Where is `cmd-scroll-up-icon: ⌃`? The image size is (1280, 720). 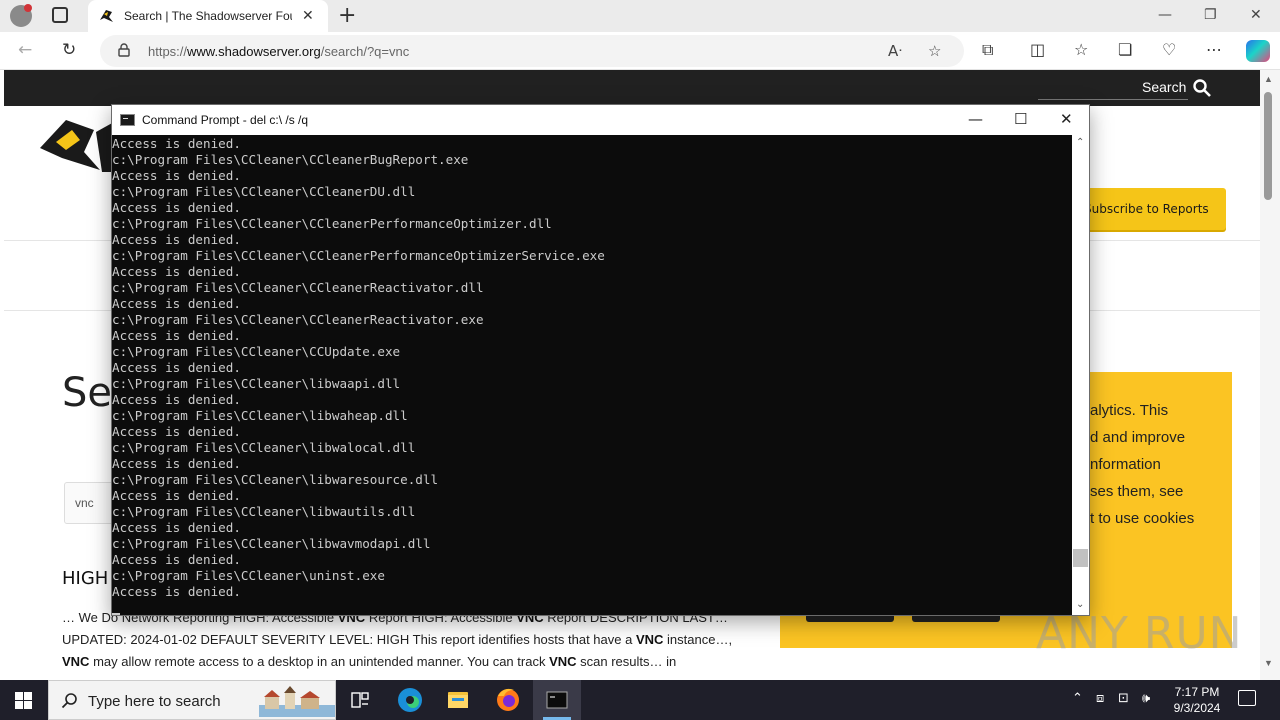
cmd-scroll-up-icon: ⌃ is located at coordinates (1080, 142).